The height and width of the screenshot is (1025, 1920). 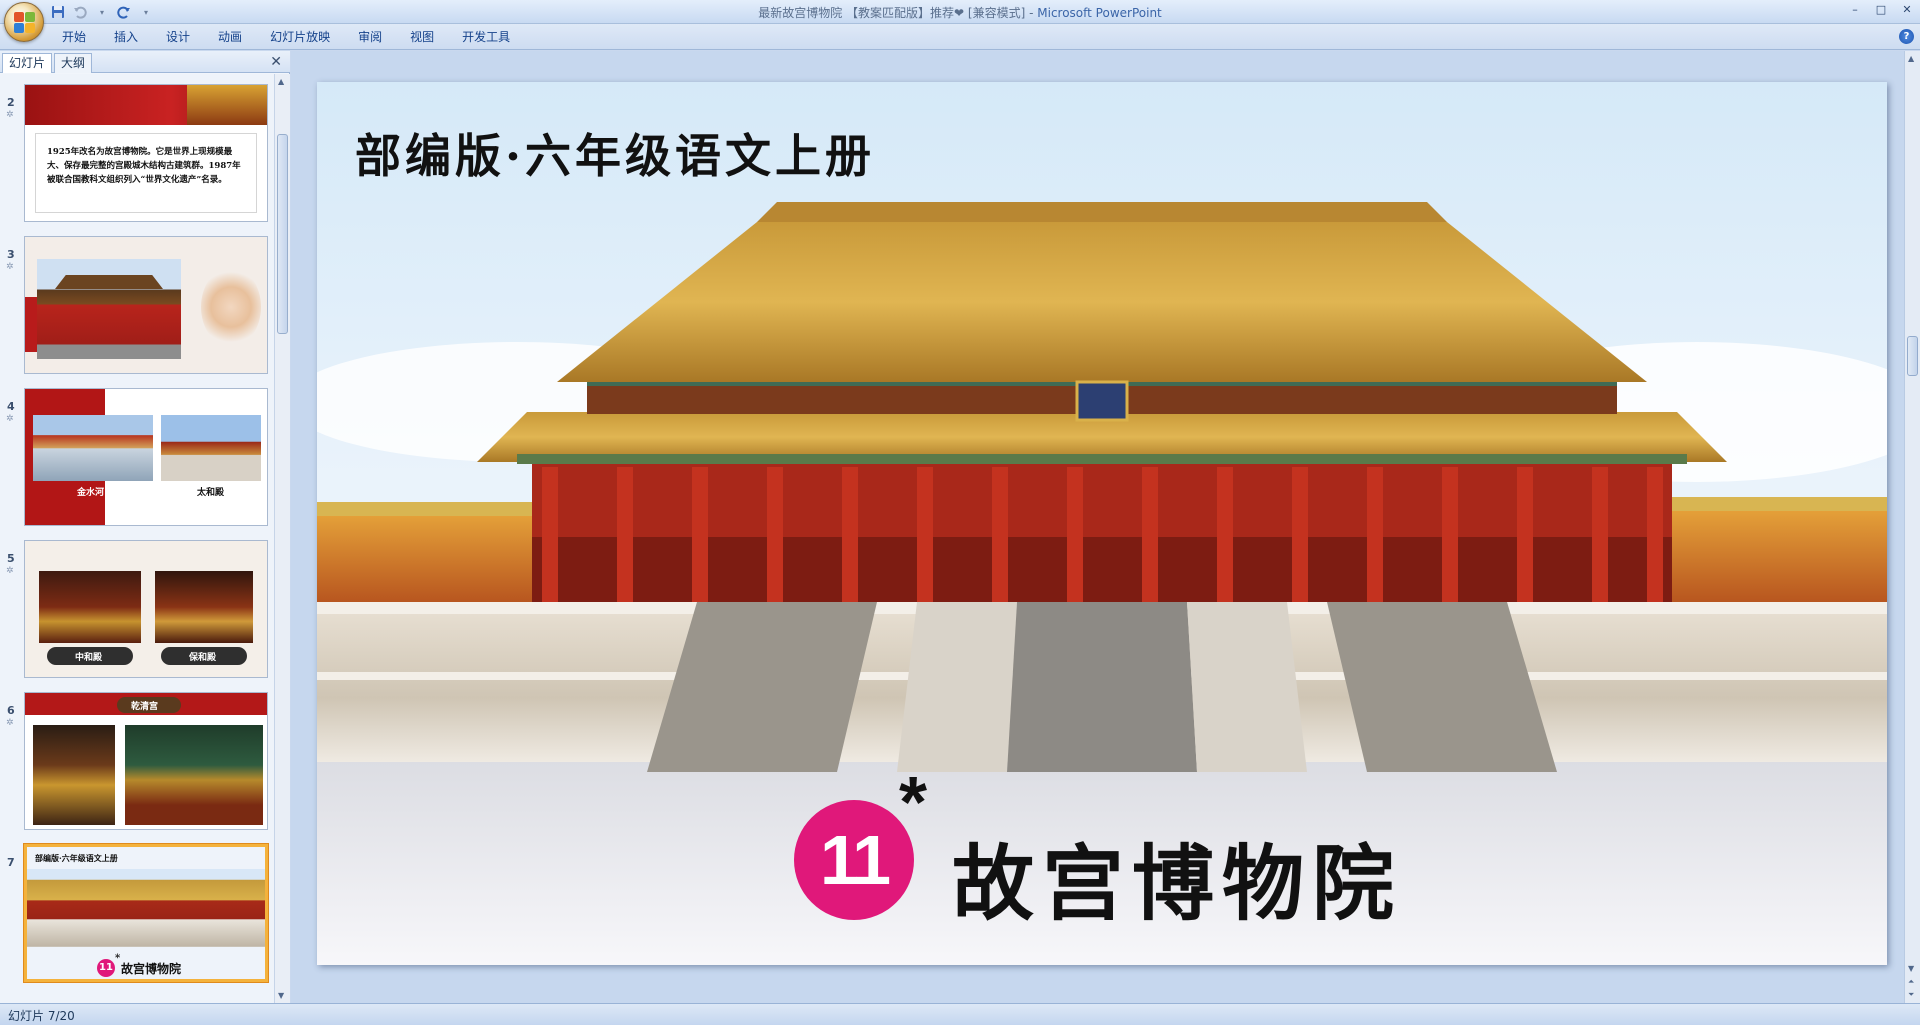 I want to click on status-bar: 幻灯片 7/20, so click(x=960, y=1014).